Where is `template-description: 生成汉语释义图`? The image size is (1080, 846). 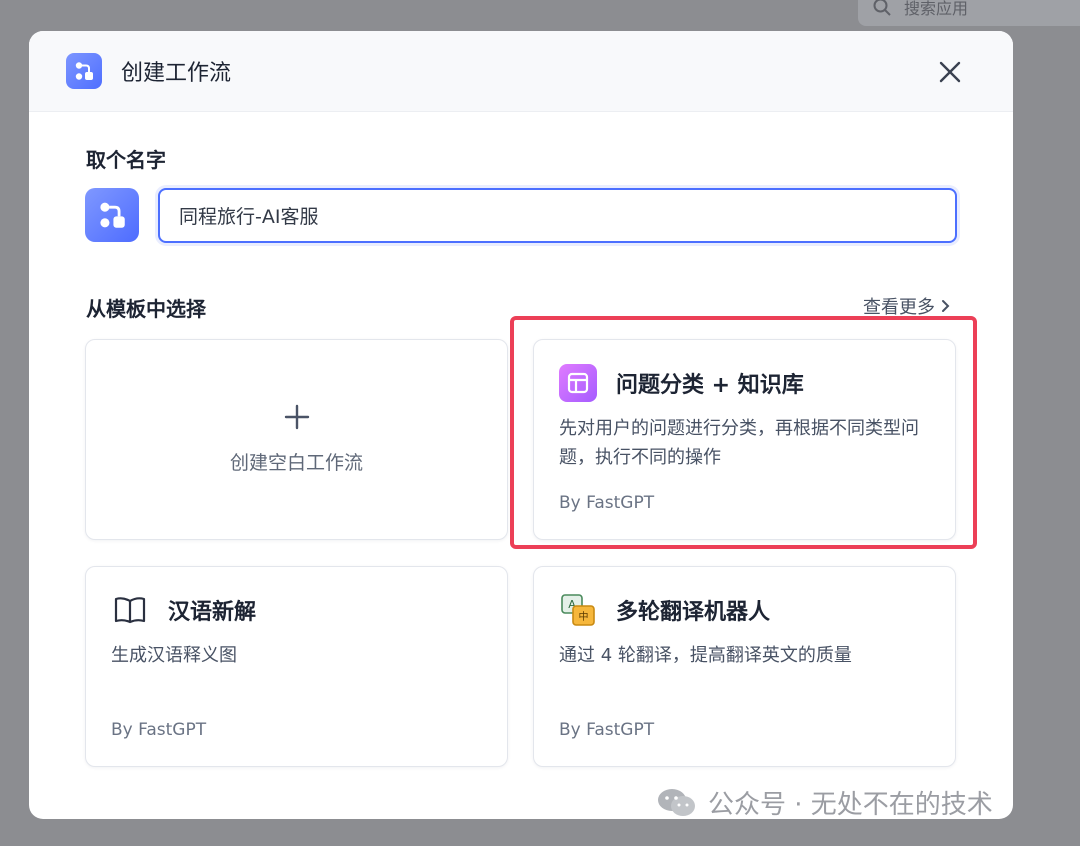 template-description: 生成汉语释义图 is located at coordinates (174, 655).